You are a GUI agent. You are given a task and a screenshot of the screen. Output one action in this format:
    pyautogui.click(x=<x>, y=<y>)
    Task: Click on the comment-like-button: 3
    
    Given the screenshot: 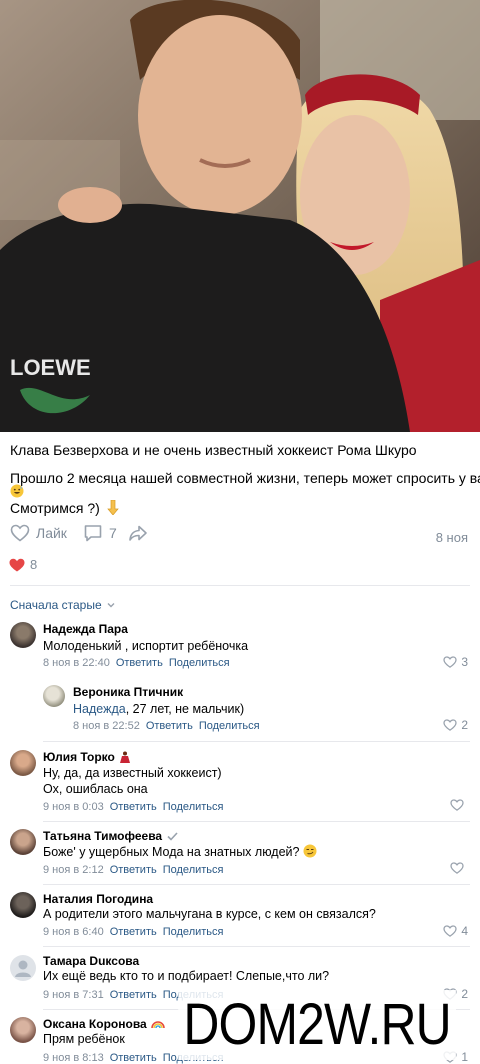 What is the action you would take?
    pyautogui.click(x=455, y=662)
    